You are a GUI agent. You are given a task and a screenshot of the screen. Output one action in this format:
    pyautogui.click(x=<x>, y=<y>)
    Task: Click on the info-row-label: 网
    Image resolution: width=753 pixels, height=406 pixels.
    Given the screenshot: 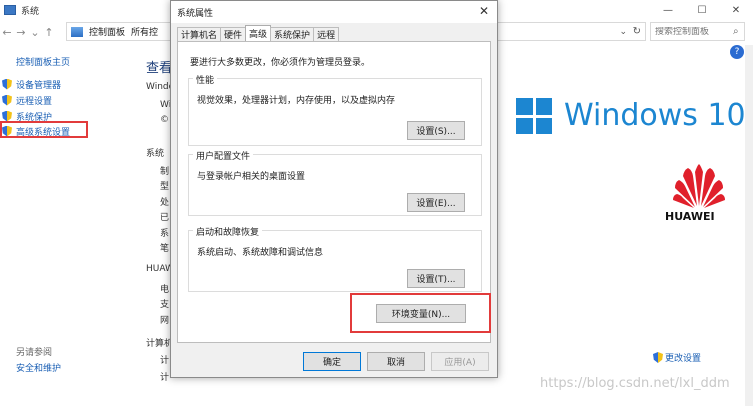 What is the action you would take?
    pyautogui.click(x=165, y=321)
    